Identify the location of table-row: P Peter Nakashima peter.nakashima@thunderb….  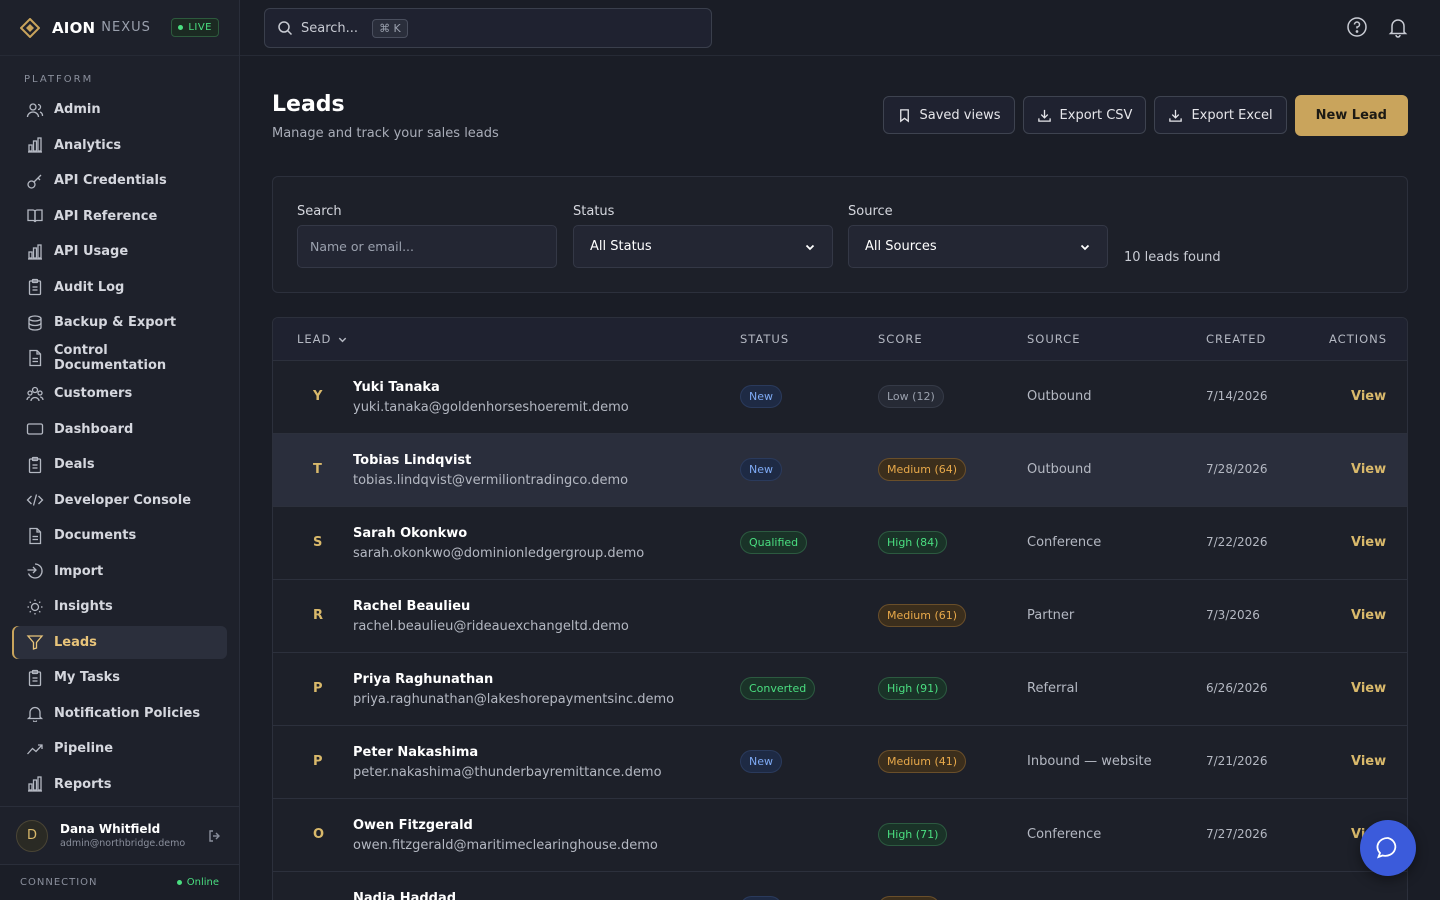
(840, 761).